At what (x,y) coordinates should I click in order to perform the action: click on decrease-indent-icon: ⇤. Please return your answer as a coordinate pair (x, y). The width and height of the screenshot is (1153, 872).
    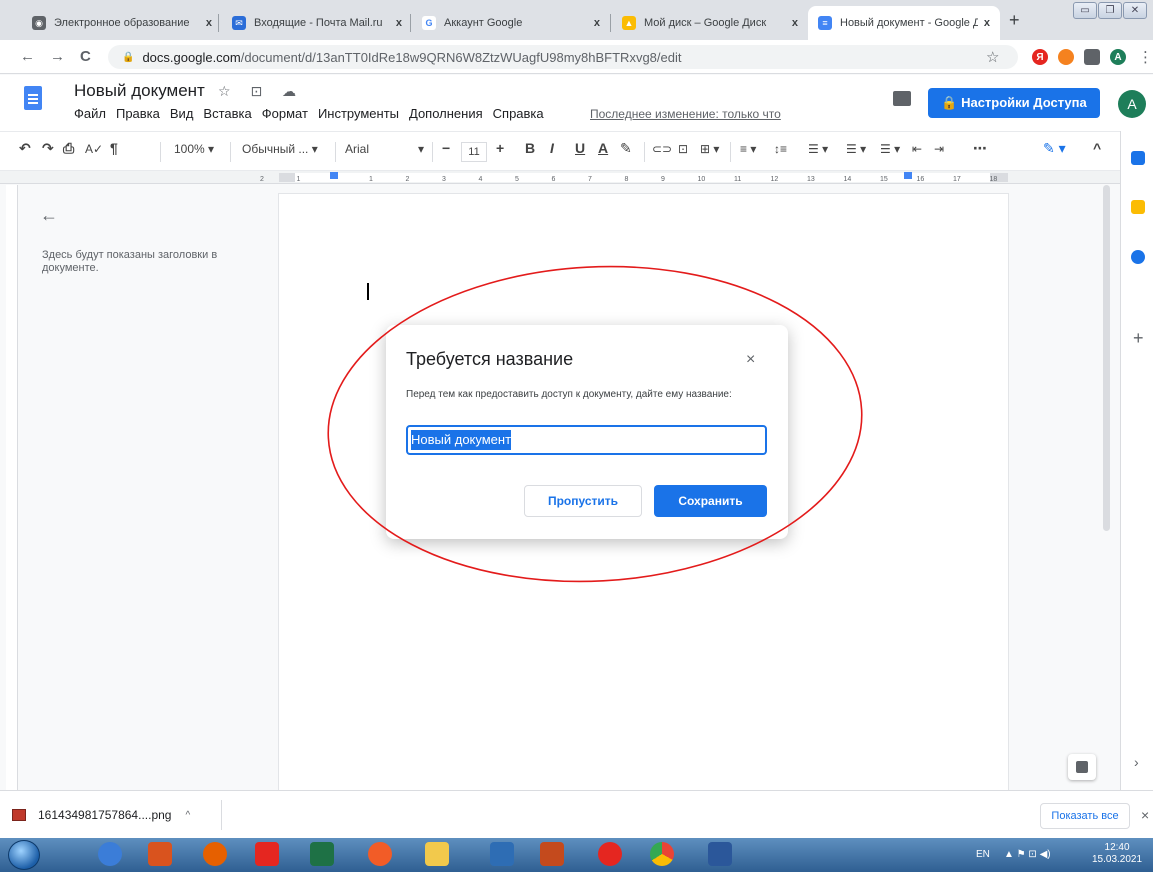
    Looking at the image, I should click on (917, 149).